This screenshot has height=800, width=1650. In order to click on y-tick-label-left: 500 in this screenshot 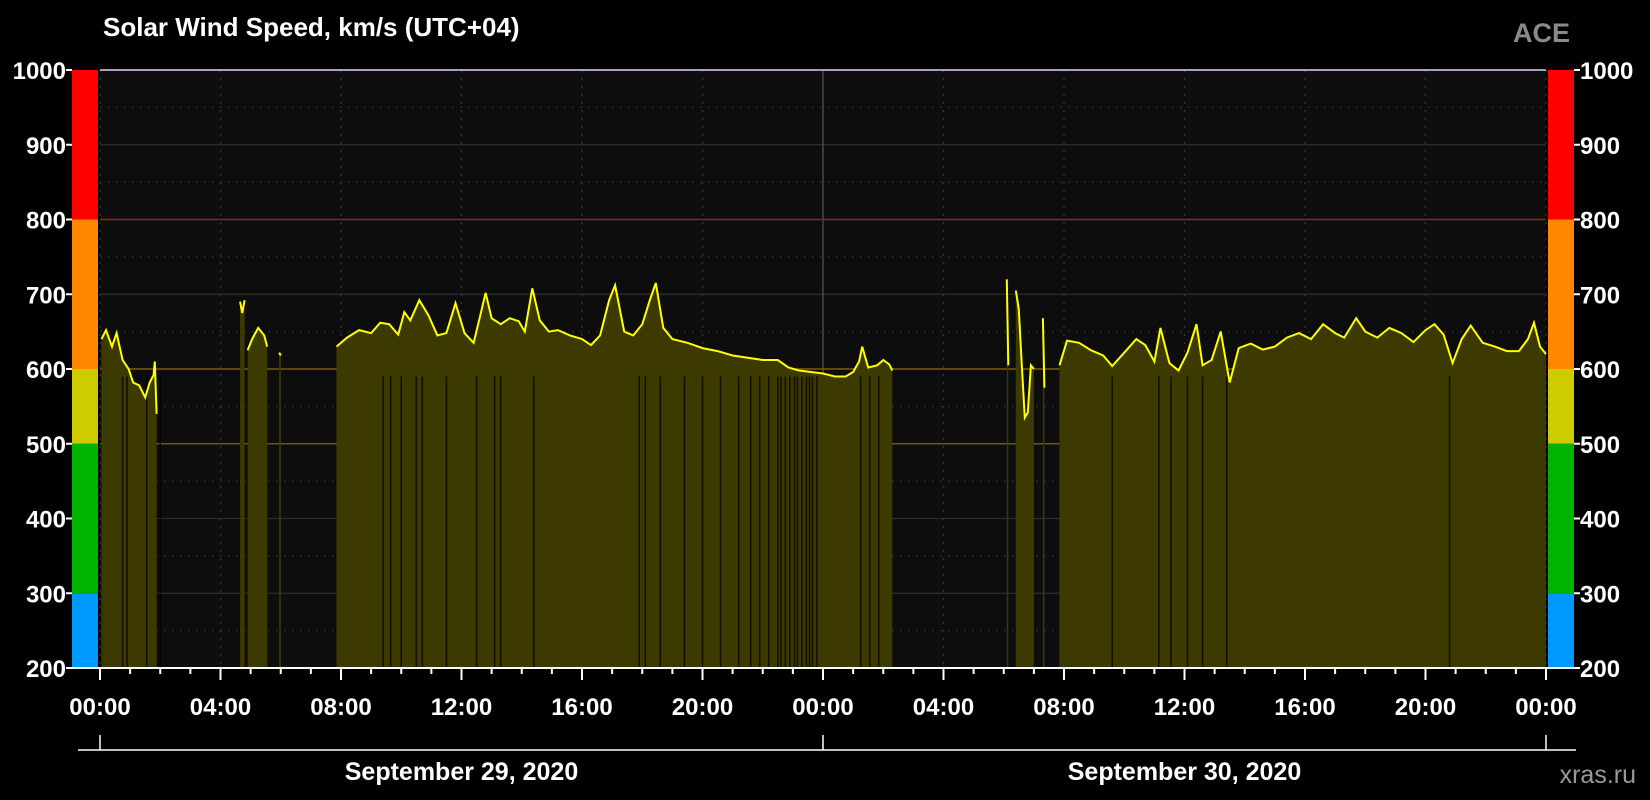, I will do `click(46, 445)`.